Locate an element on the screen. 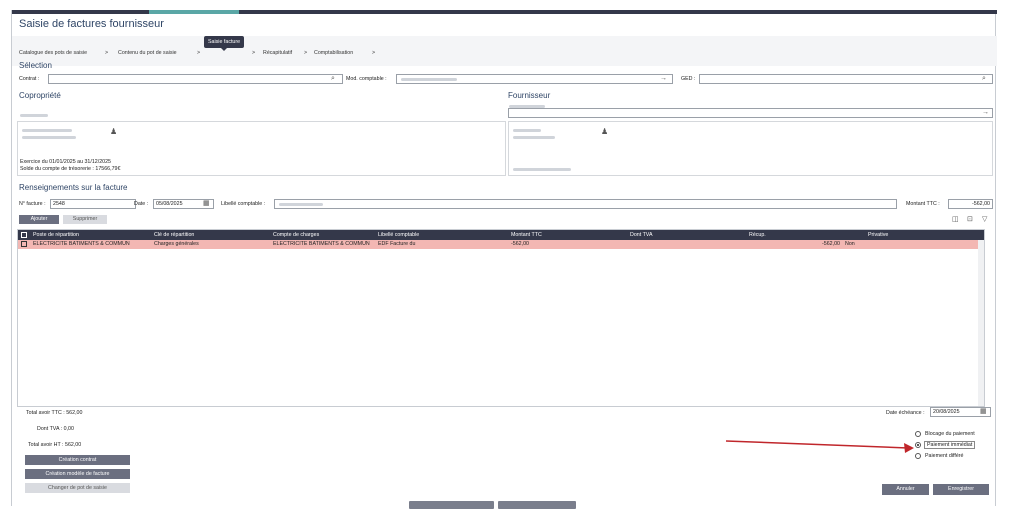 The image size is (1022, 509). cell-recup: -562,00 is located at coordinates (831, 244).